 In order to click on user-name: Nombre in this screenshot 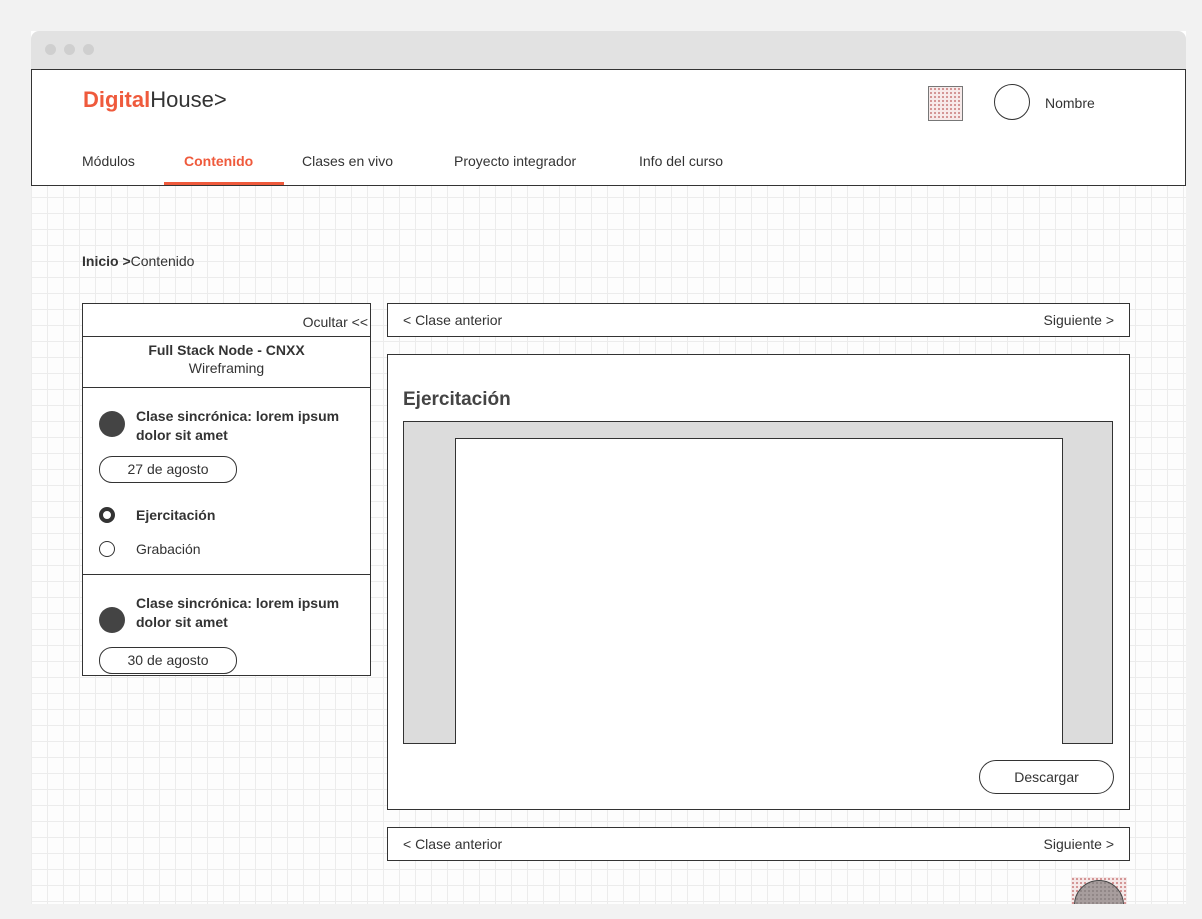, I will do `click(1070, 103)`.